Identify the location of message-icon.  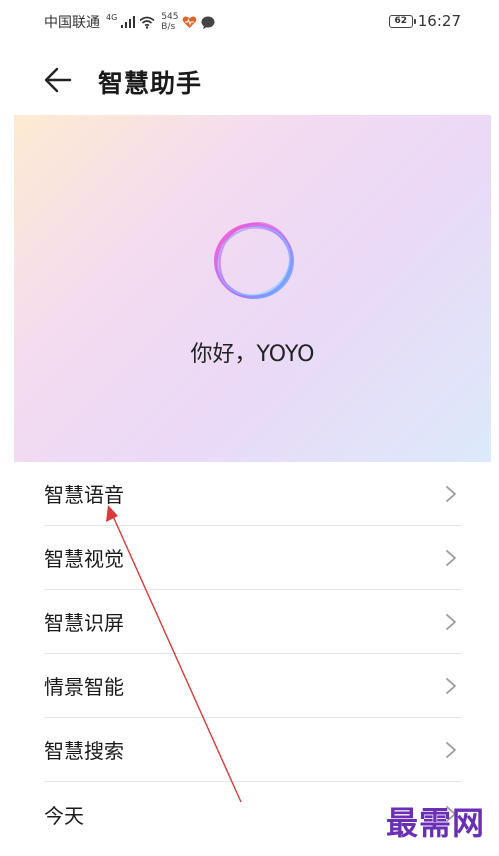
(208, 22).